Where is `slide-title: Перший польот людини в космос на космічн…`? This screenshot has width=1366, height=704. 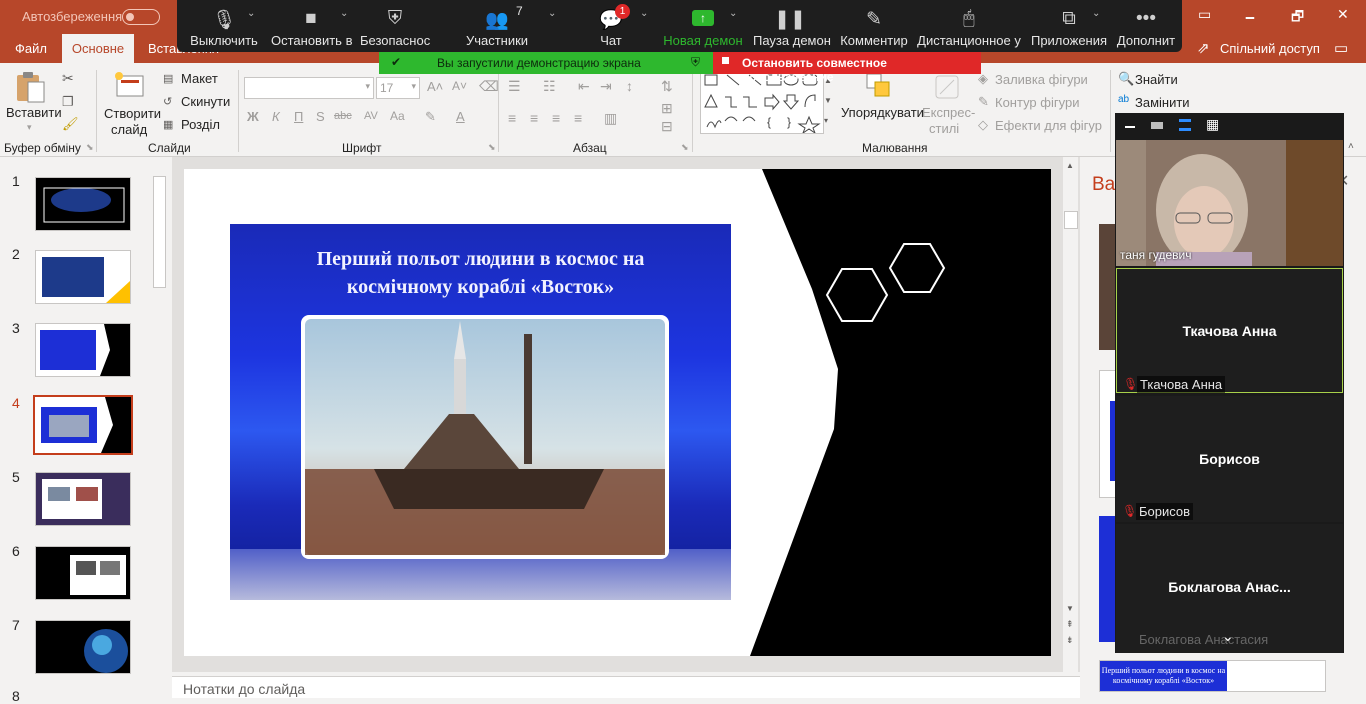 slide-title: Перший польот людини в космос на космічн… is located at coordinates (480, 273).